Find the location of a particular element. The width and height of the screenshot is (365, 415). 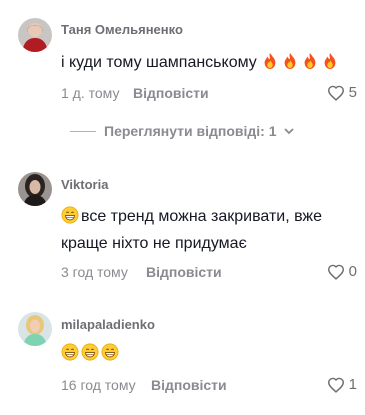

like-button: 1 is located at coordinates (342, 384).